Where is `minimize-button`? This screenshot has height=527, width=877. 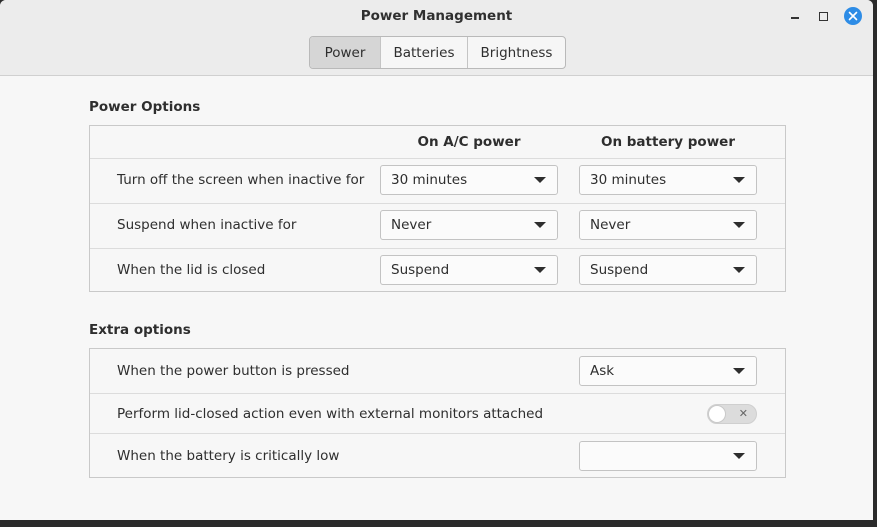
minimize-button is located at coordinates (795, 16).